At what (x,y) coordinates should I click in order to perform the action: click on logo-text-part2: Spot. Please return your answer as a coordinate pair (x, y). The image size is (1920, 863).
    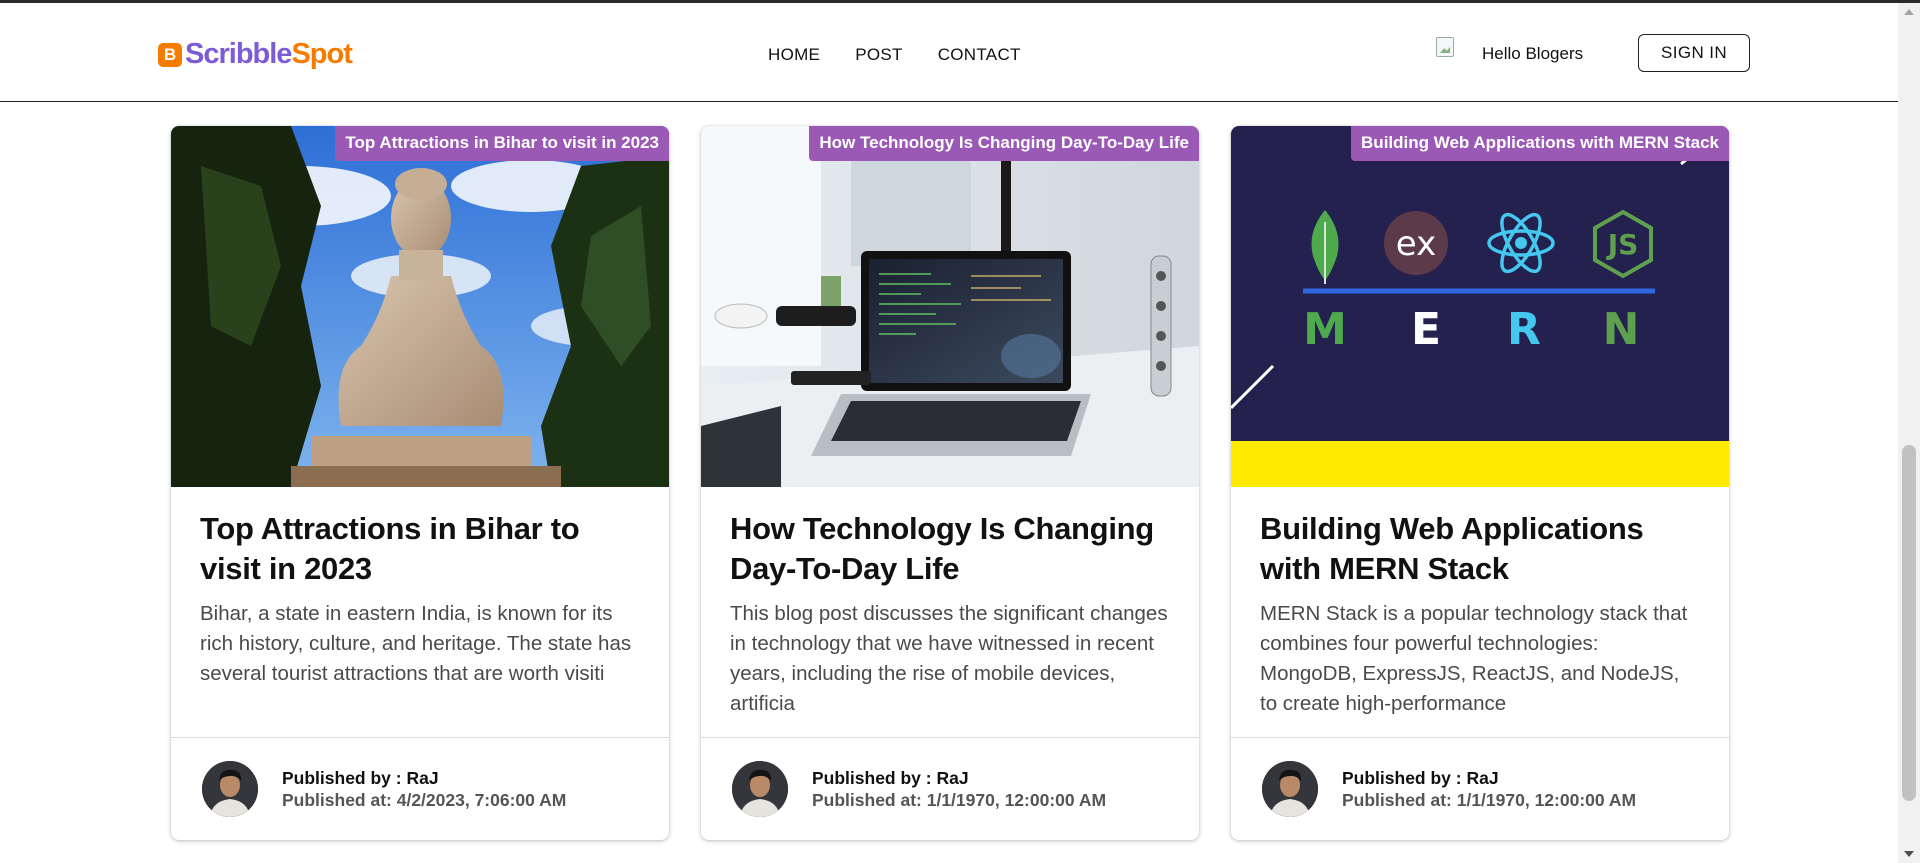
    Looking at the image, I should click on (321, 54).